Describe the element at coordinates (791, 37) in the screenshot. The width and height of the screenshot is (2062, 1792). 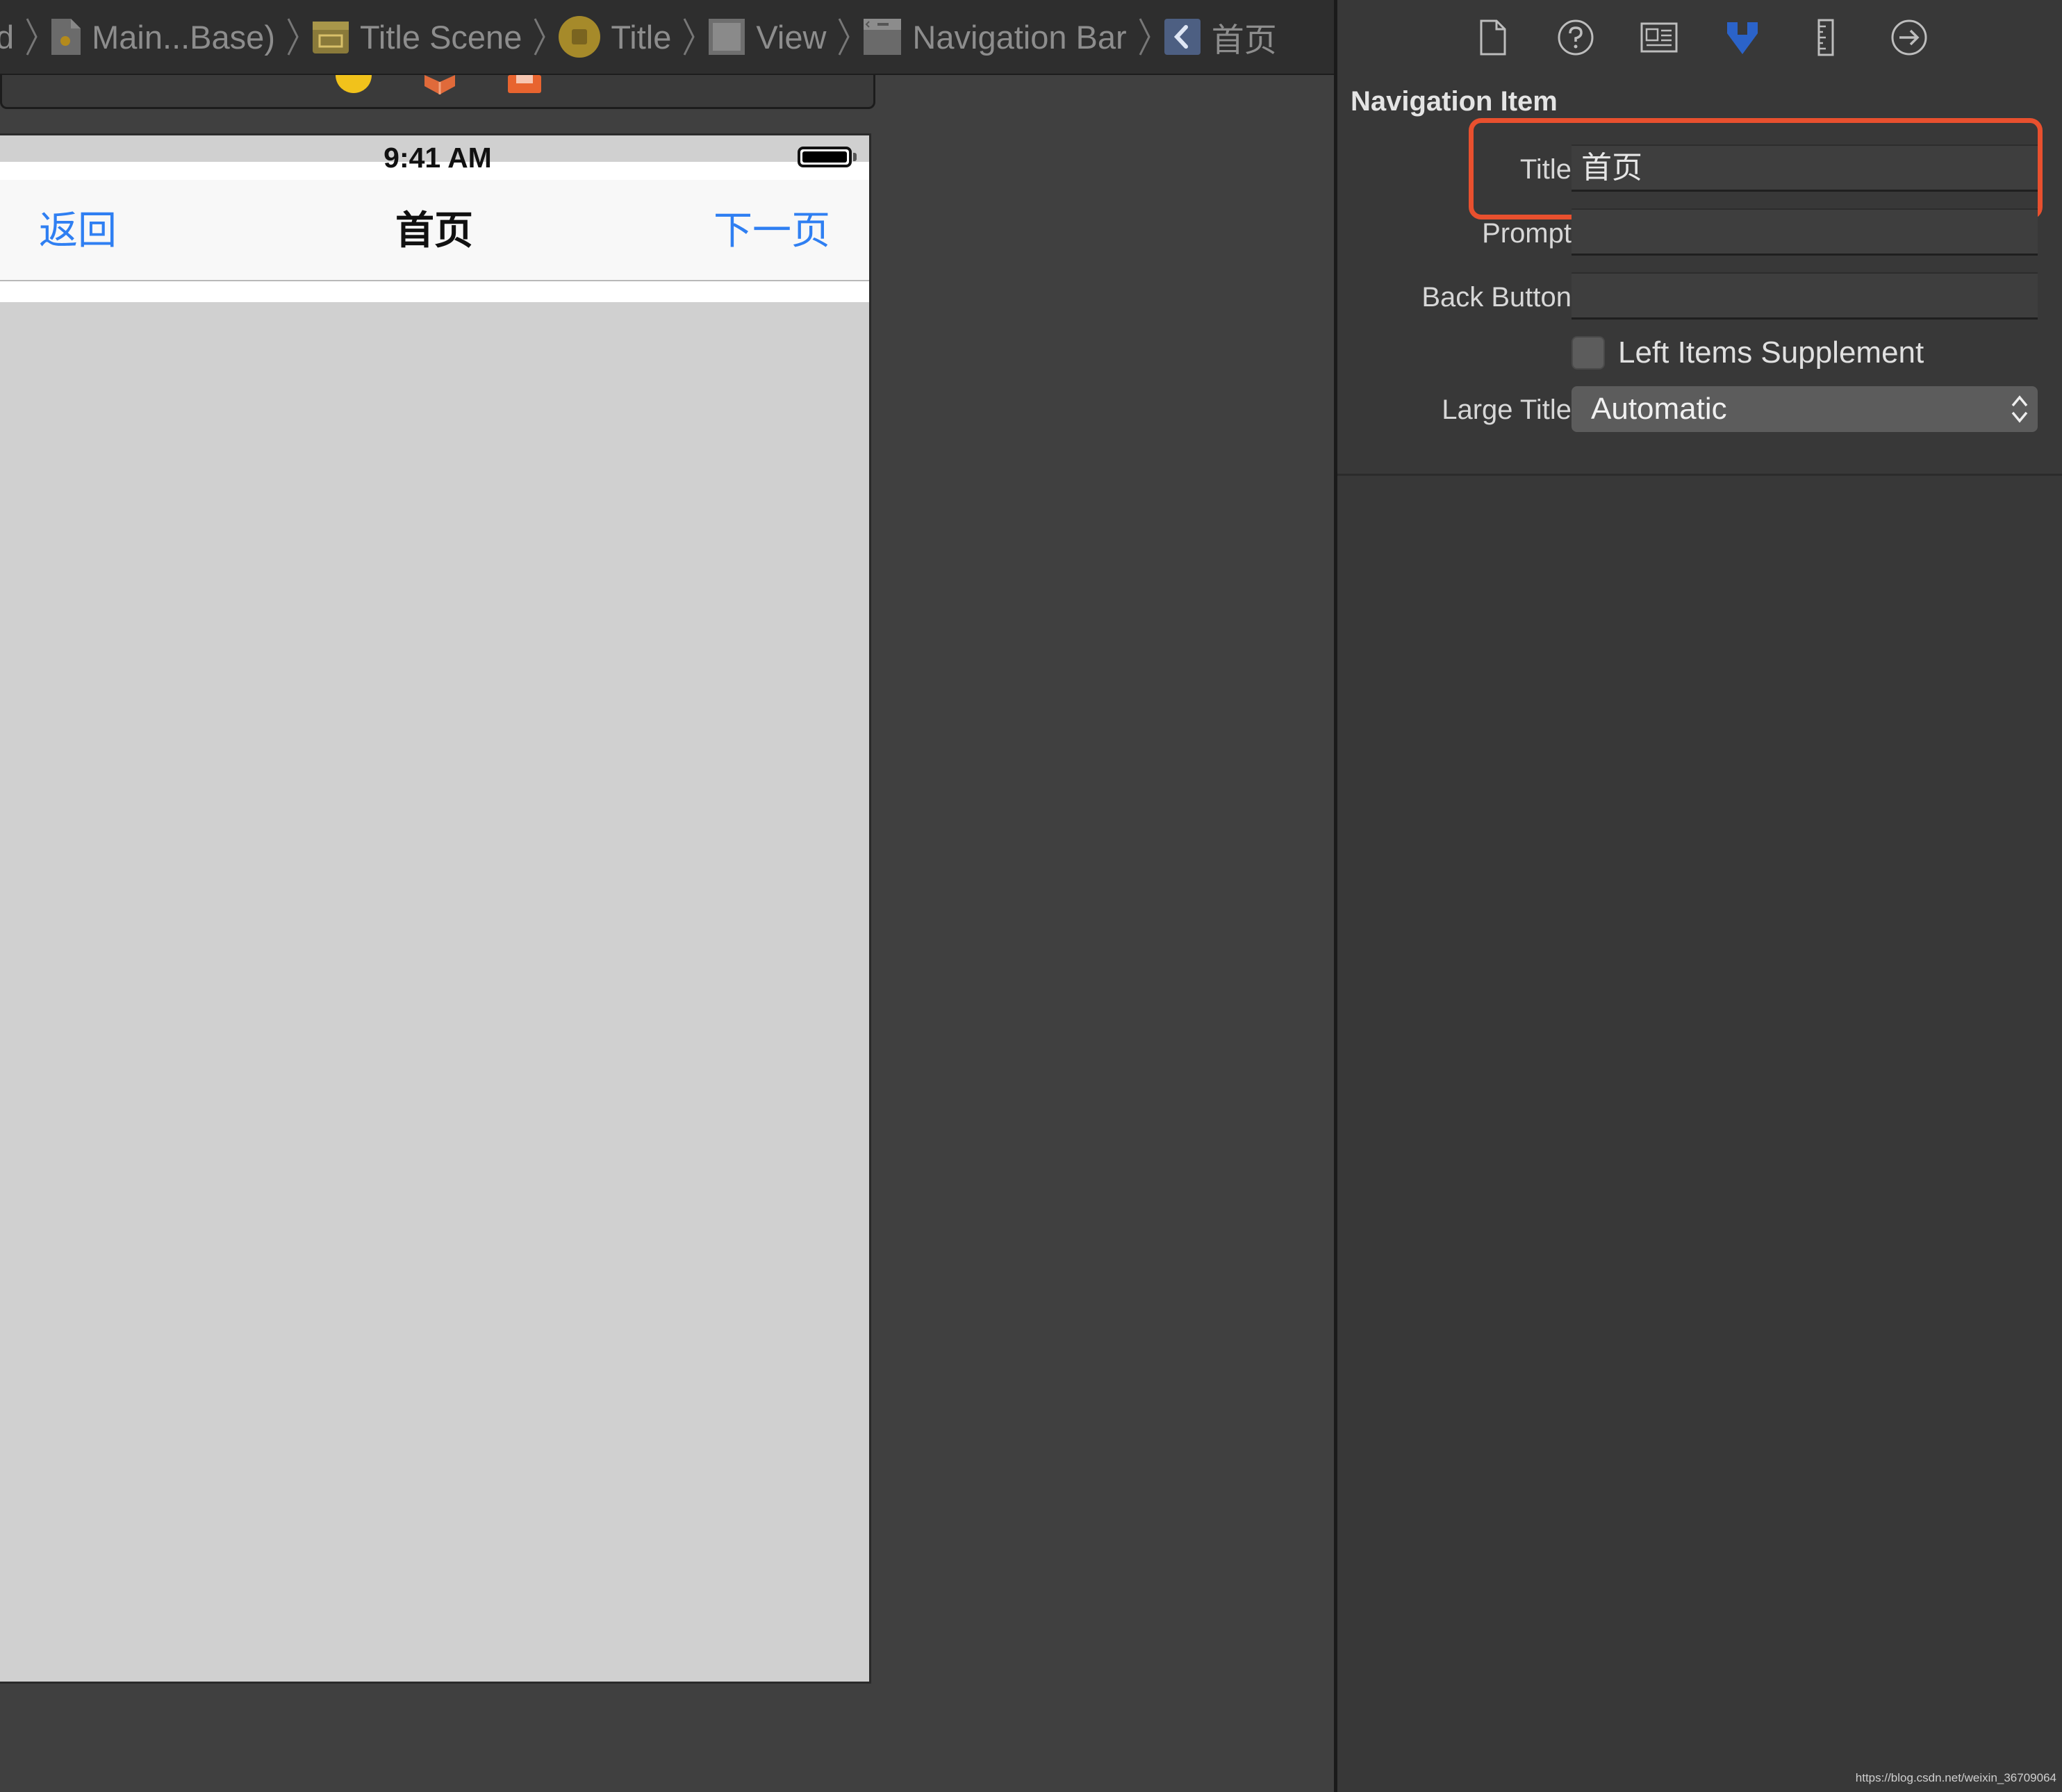
I see `breadcrumb-item-label: View` at that location.